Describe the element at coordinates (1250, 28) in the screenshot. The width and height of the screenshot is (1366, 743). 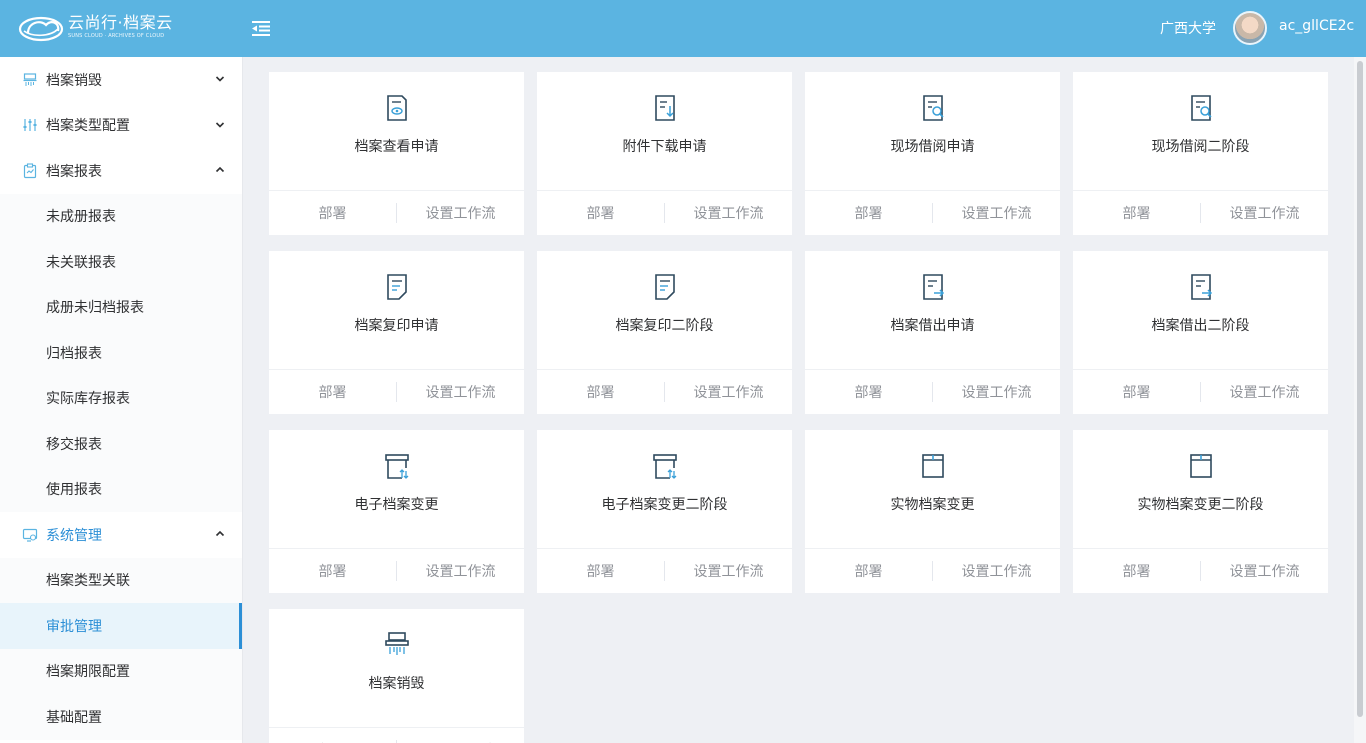
I see `avatar` at that location.